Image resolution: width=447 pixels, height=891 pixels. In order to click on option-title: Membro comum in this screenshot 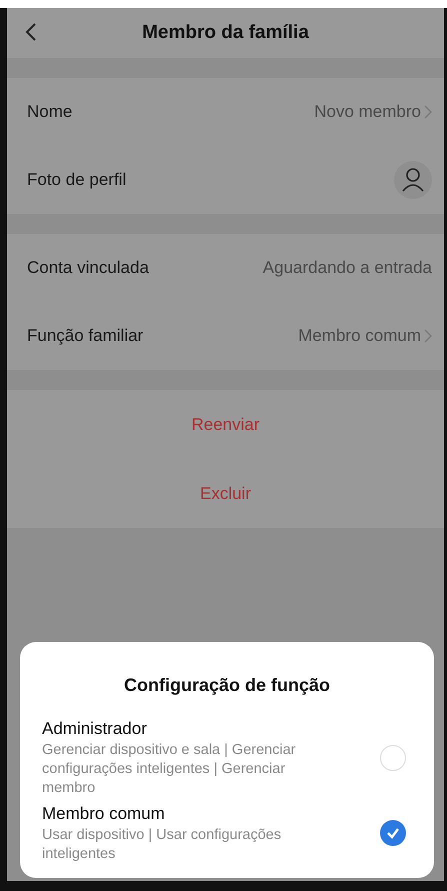, I will do `click(104, 814)`.